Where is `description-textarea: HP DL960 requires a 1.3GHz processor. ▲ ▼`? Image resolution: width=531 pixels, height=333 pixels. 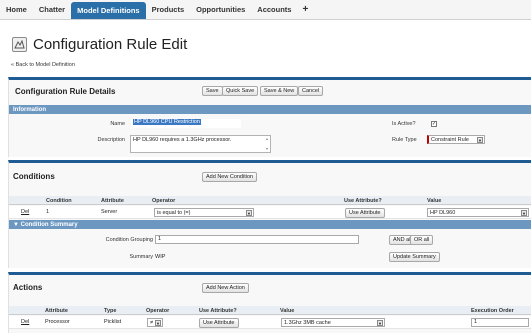
description-textarea: HP DL960 requires a 1.3GHz processor. ▲ ▼ is located at coordinates (200, 144).